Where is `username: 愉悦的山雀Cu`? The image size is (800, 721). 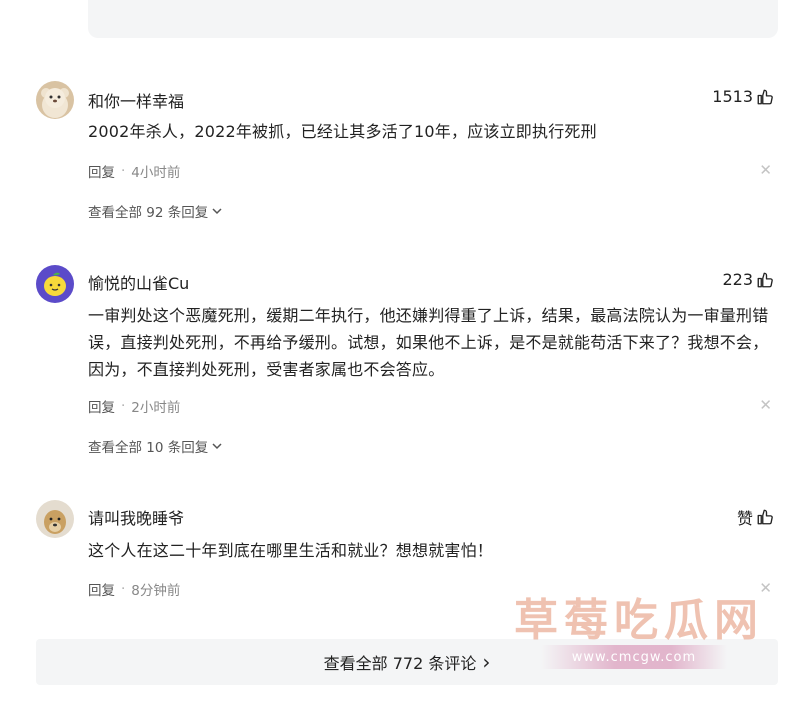 username: 愉悦的山雀Cu is located at coordinates (138, 282).